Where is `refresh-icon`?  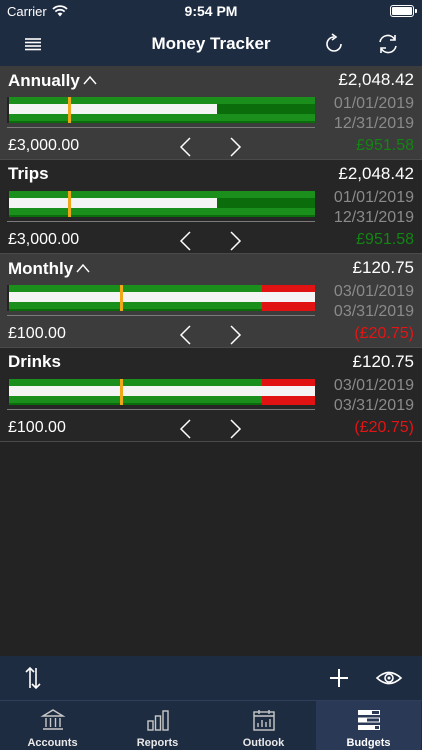
refresh-icon is located at coordinates (334, 44).